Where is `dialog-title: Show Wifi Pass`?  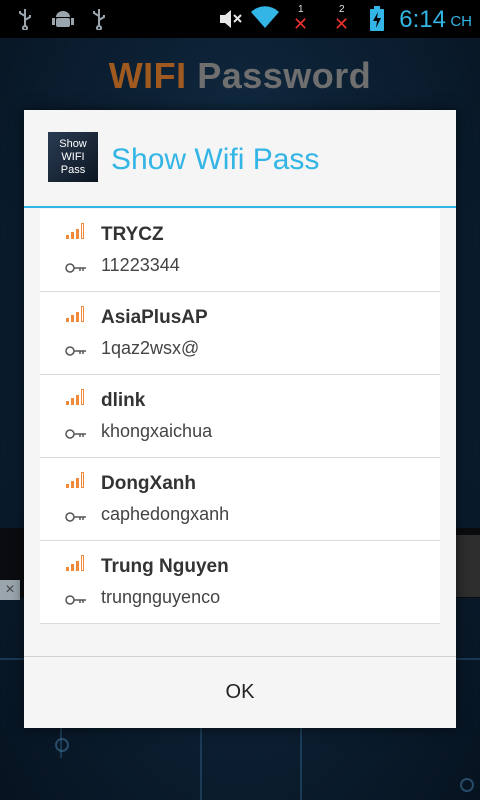
dialog-title: Show Wifi Pass is located at coordinates (215, 159).